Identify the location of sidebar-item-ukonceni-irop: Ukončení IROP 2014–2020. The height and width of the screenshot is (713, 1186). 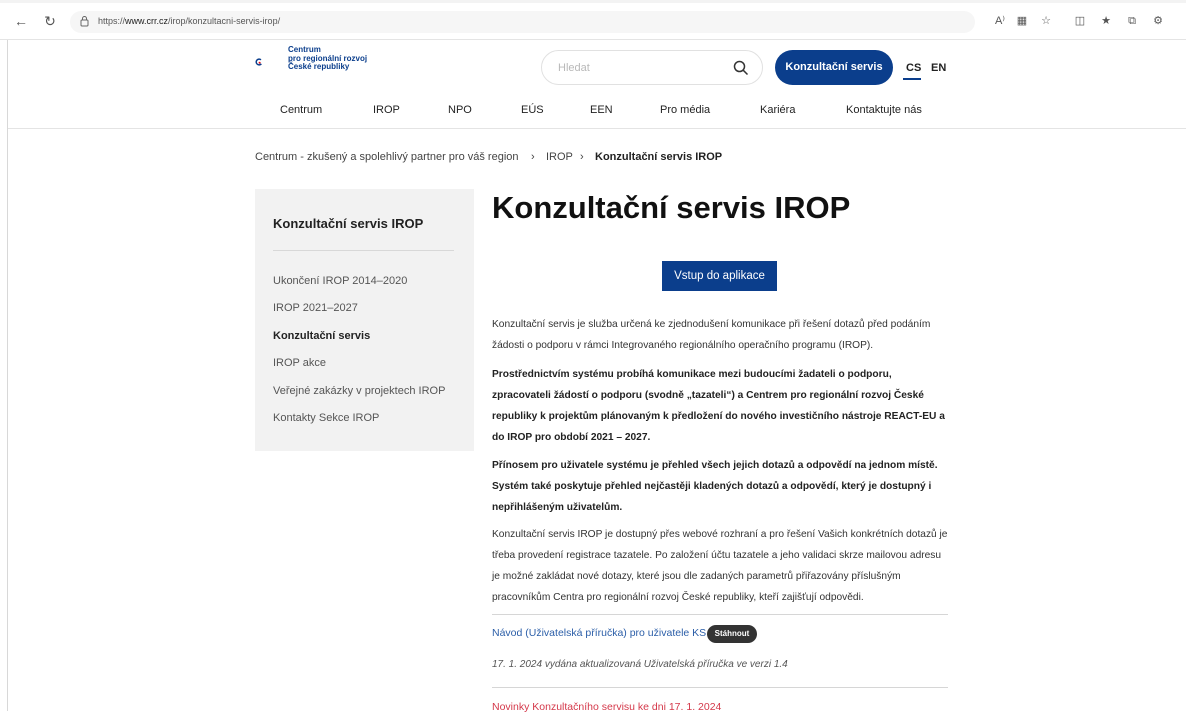
(340, 281).